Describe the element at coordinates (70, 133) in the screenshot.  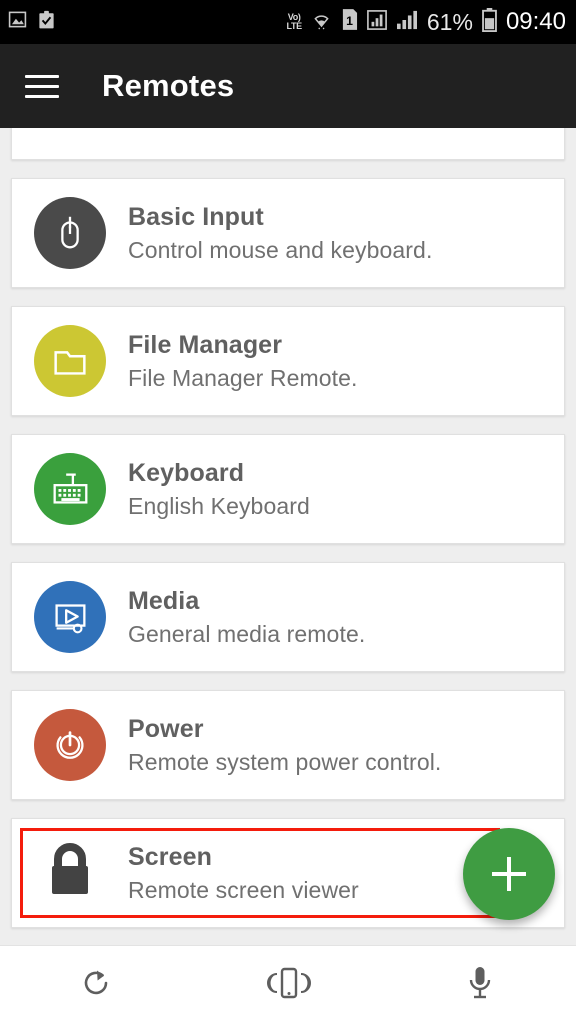
I see `placeholder-icon` at that location.